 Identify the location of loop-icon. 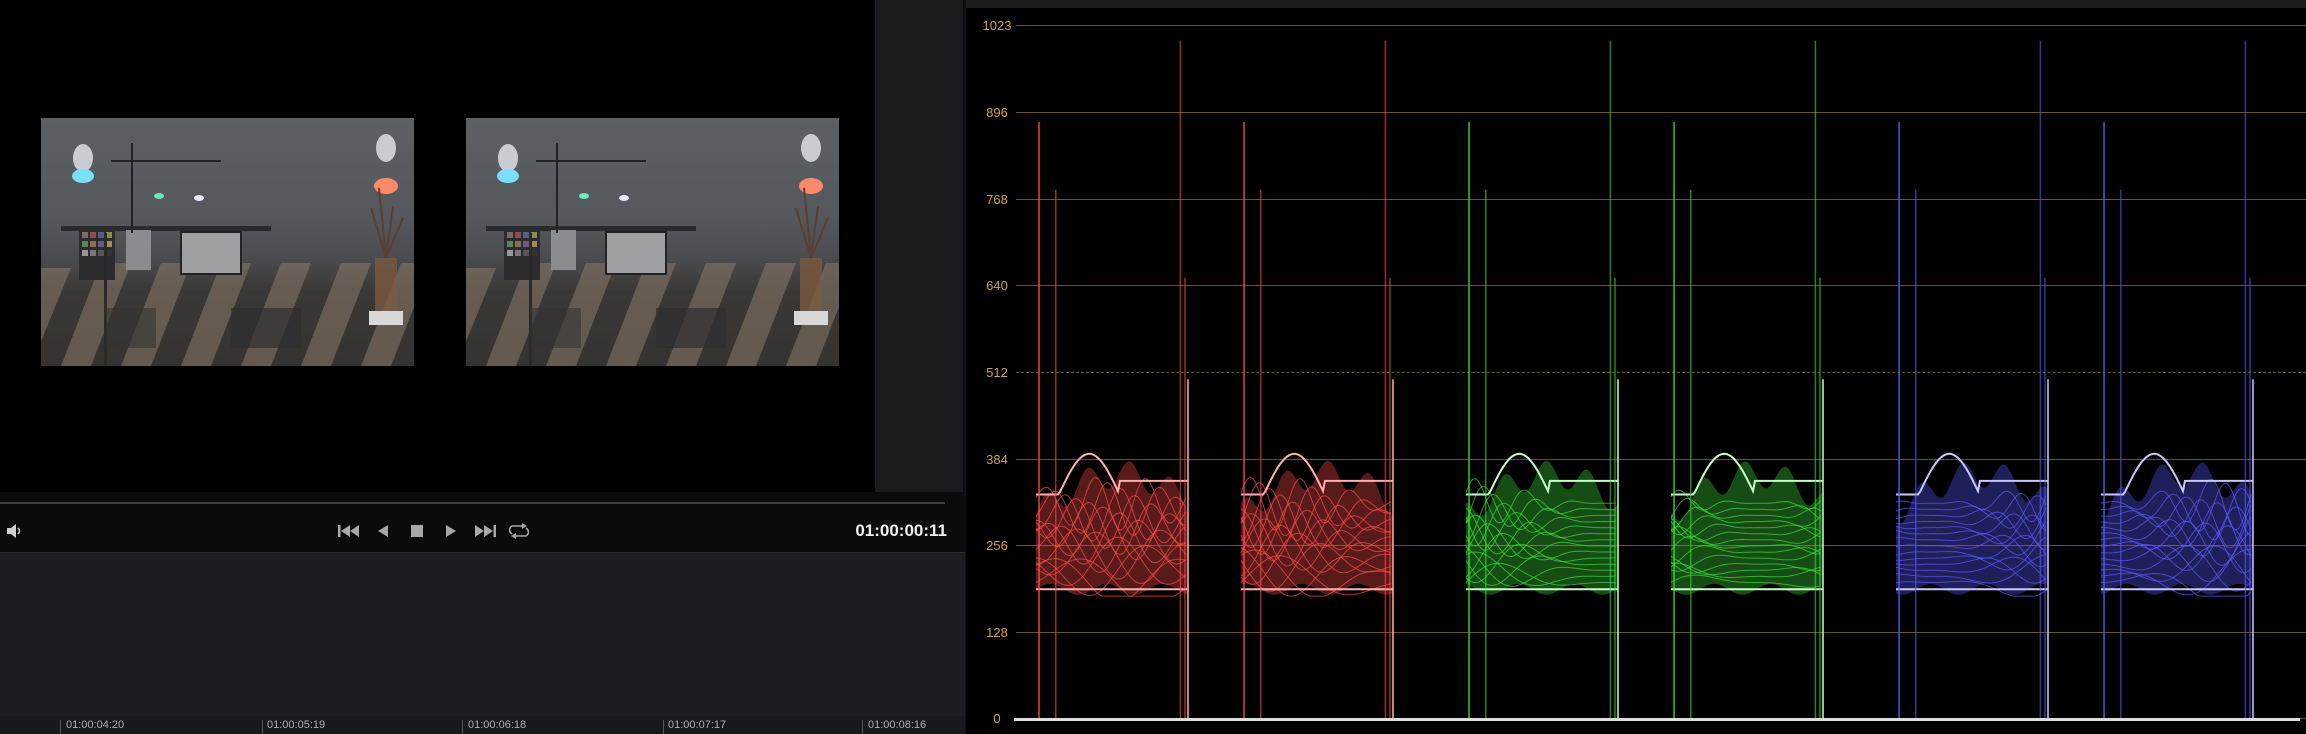
(519, 531).